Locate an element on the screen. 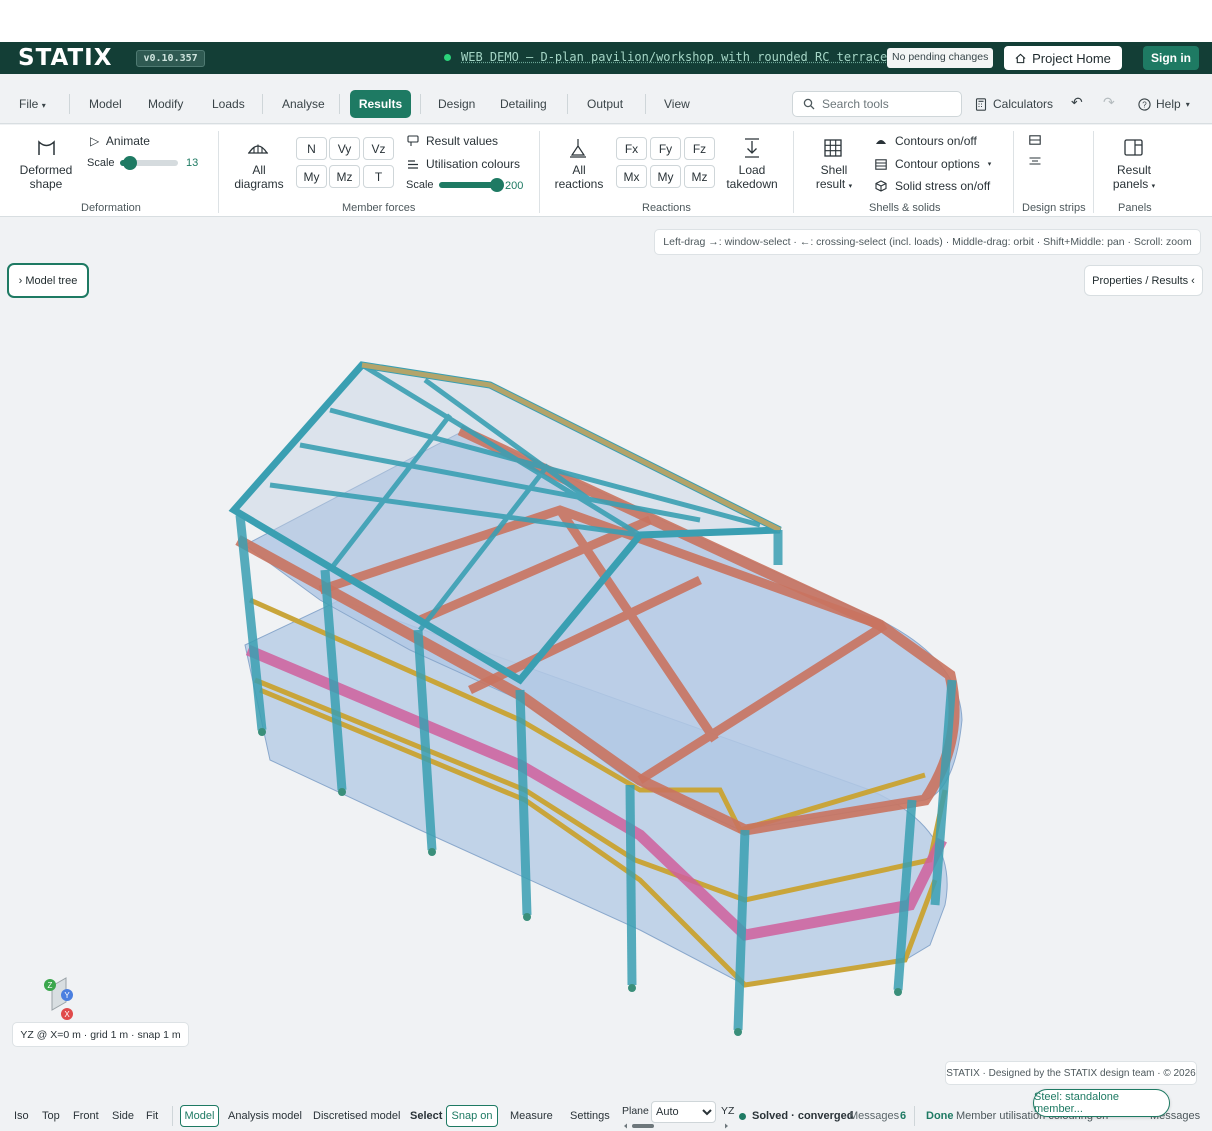  menu-output: Output is located at coordinates (605, 104).